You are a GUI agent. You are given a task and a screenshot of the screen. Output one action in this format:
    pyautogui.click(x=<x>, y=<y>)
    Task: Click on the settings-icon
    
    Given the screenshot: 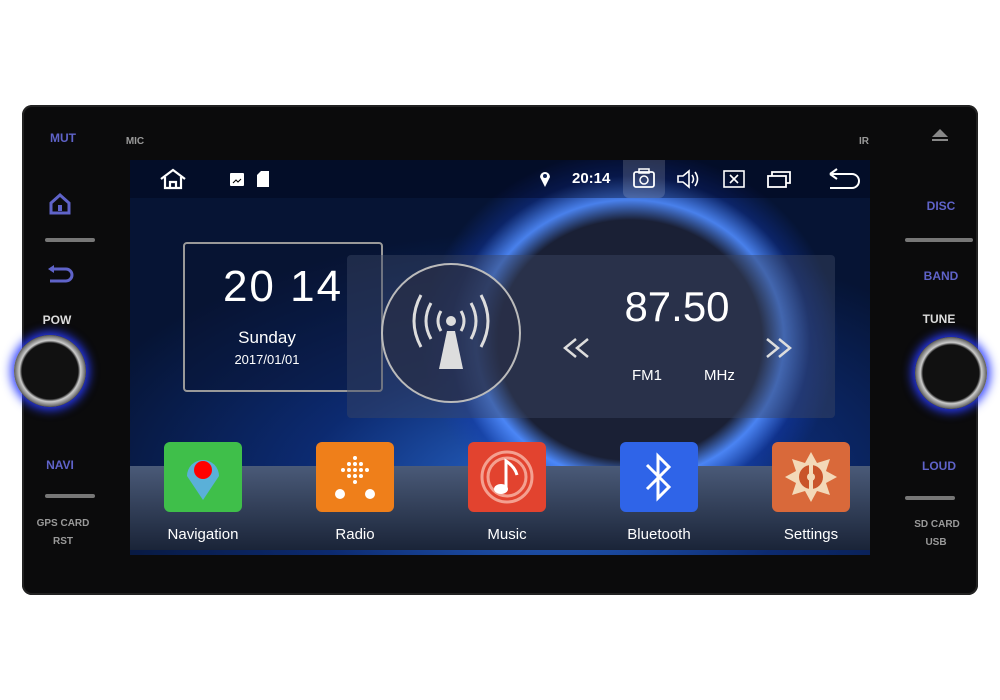 What is the action you would take?
    pyautogui.click(x=811, y=477)
    